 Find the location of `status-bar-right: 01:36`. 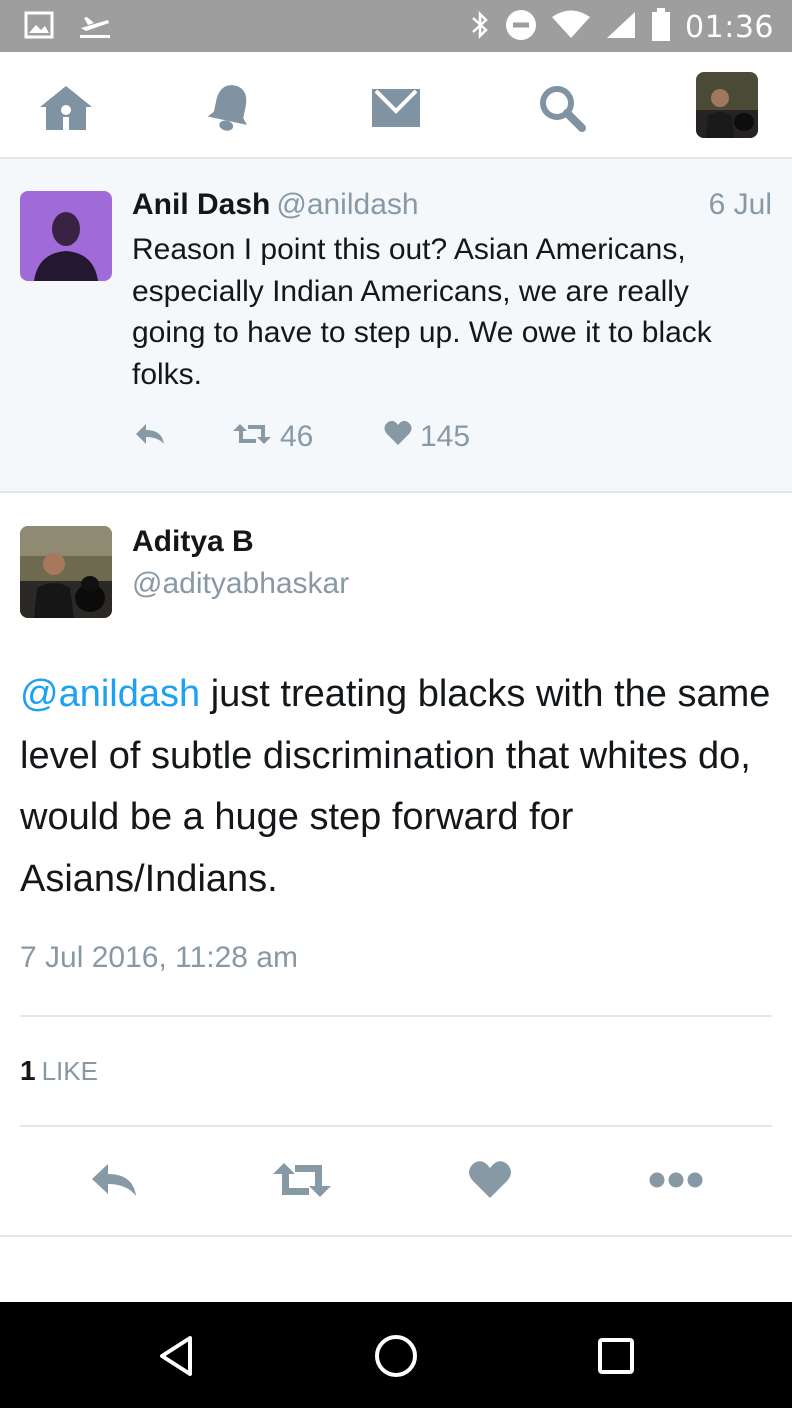

status-bar-right: 01:36 is located at coordinates (621, 27).